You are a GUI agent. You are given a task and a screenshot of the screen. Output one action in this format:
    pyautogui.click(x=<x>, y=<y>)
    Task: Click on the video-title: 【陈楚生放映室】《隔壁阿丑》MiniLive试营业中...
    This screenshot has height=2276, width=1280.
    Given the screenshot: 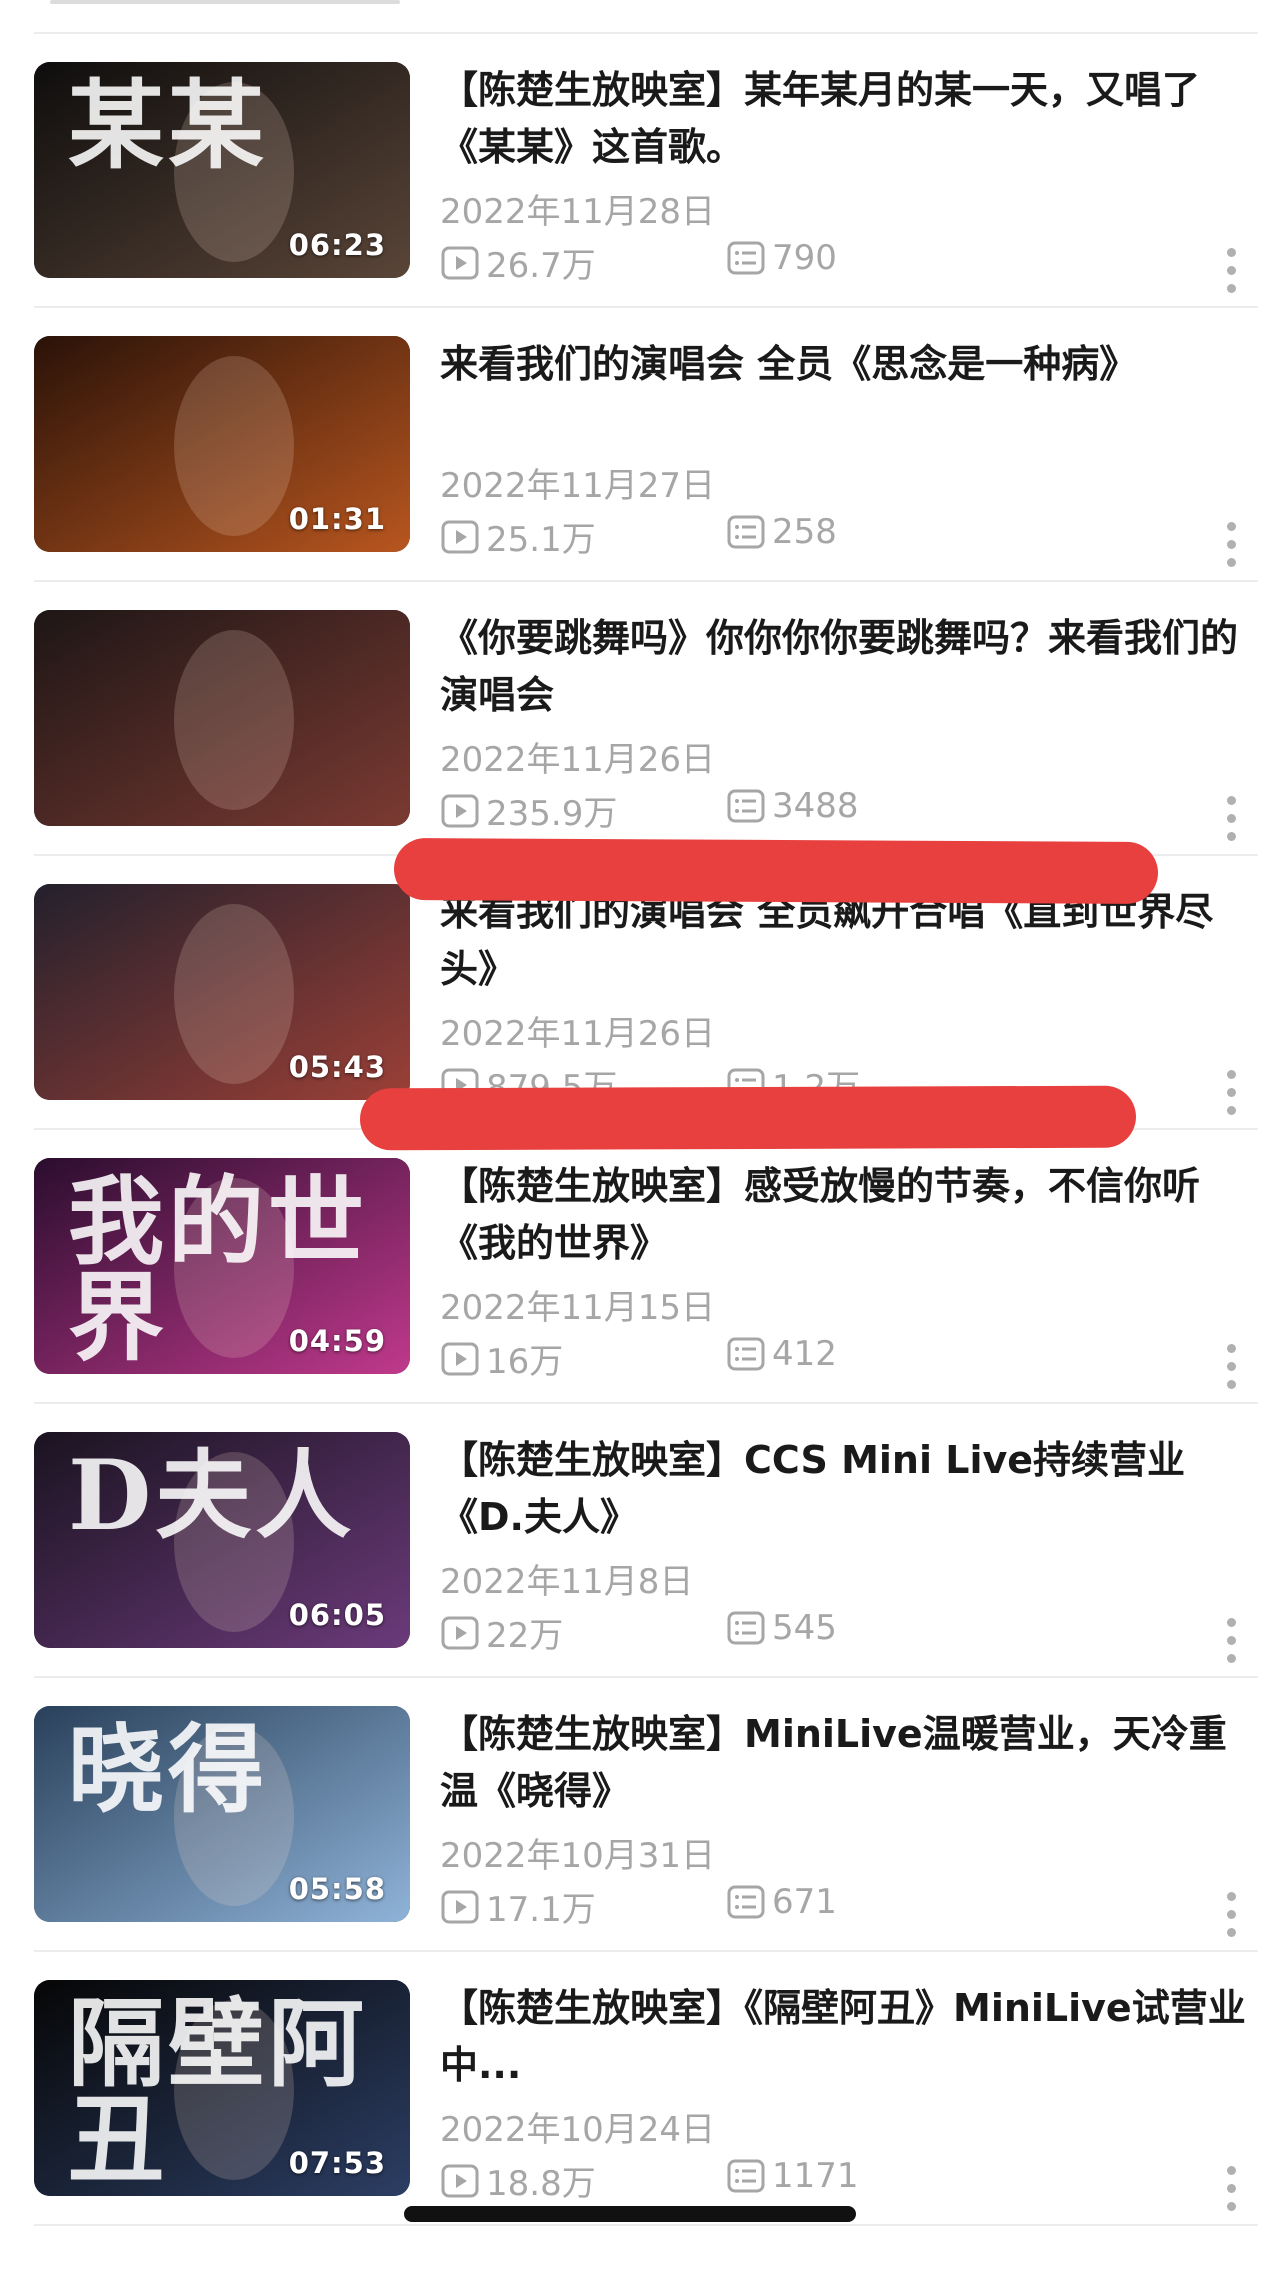 What is the action you would take?
    pyautogui.click(x=849, y=2037)
    